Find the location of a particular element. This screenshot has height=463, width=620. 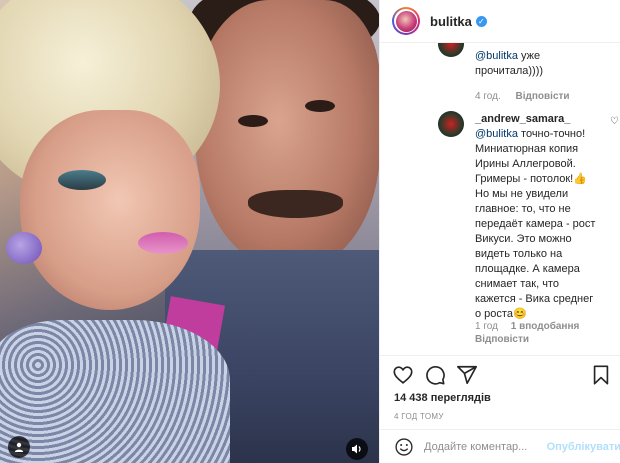

man-right-eye is located at coordinates (320, 106).